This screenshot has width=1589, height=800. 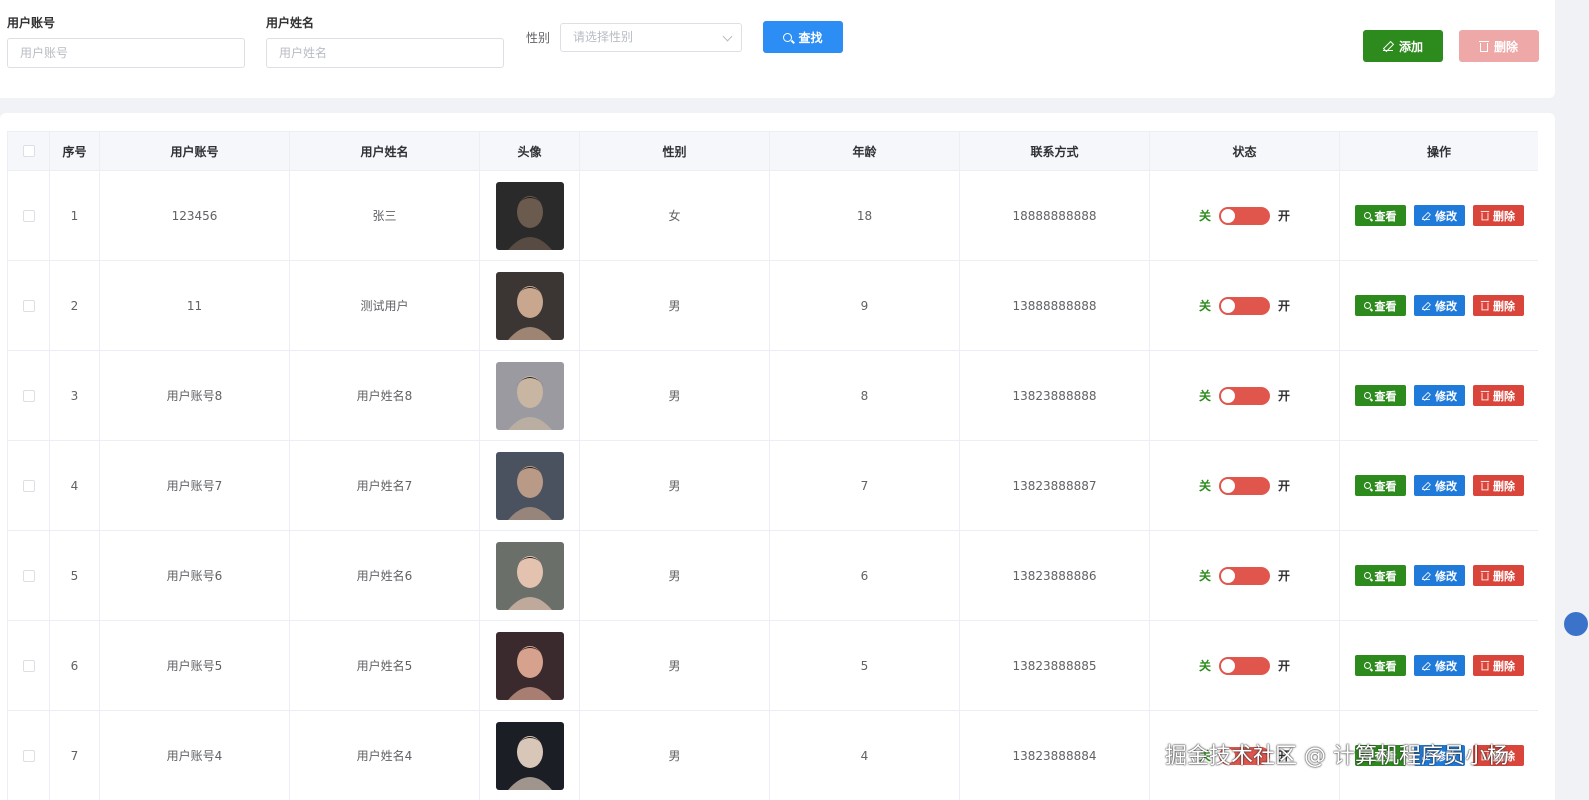 What do you see at coordinates (1055, 216) in the screenshot?
I see `row-phone: 18888888888` at bounding box center [1055, 216].